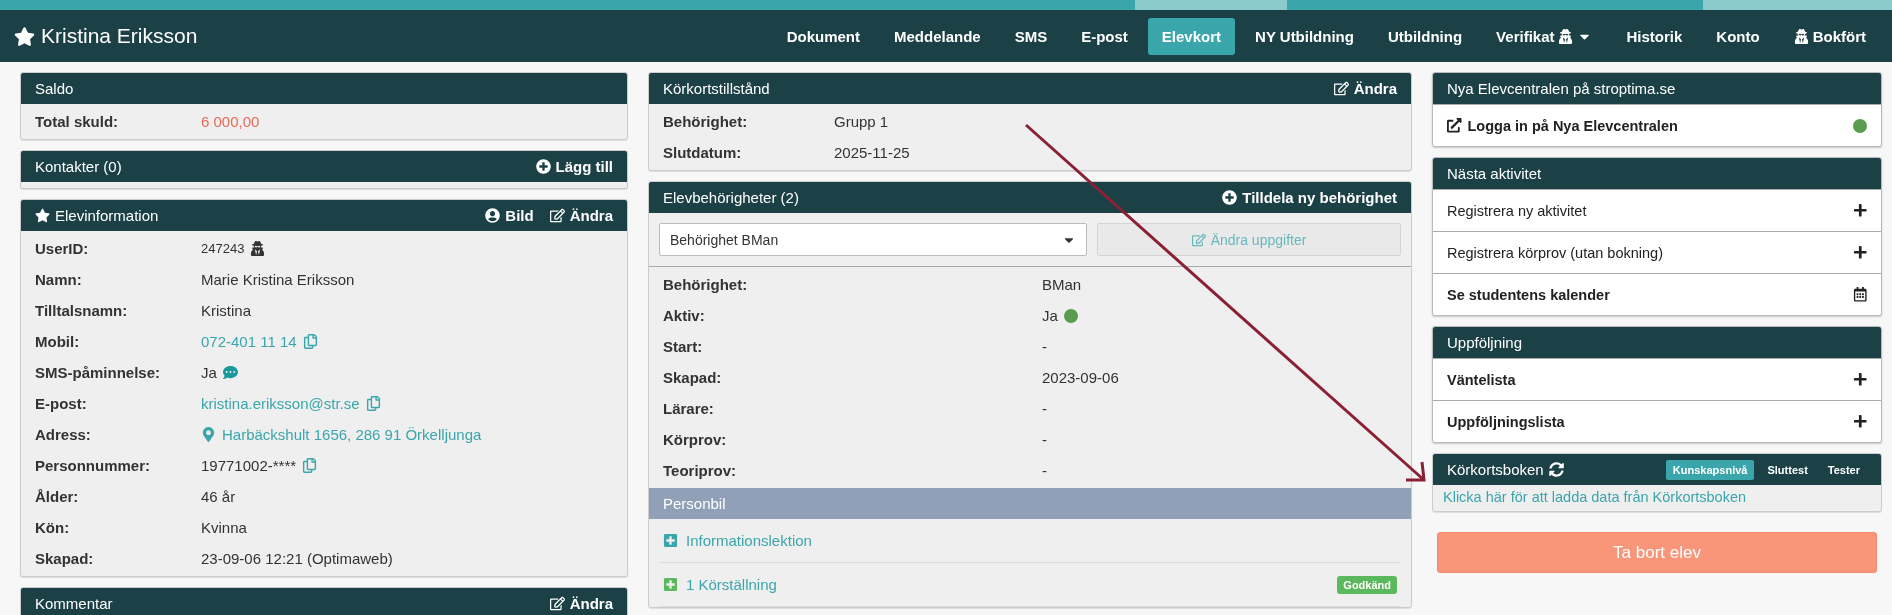 Image resolution: width=1892 pixels, height=615 pixels. I want to click on nav-tab: Verifikat, so click(1544, 36).